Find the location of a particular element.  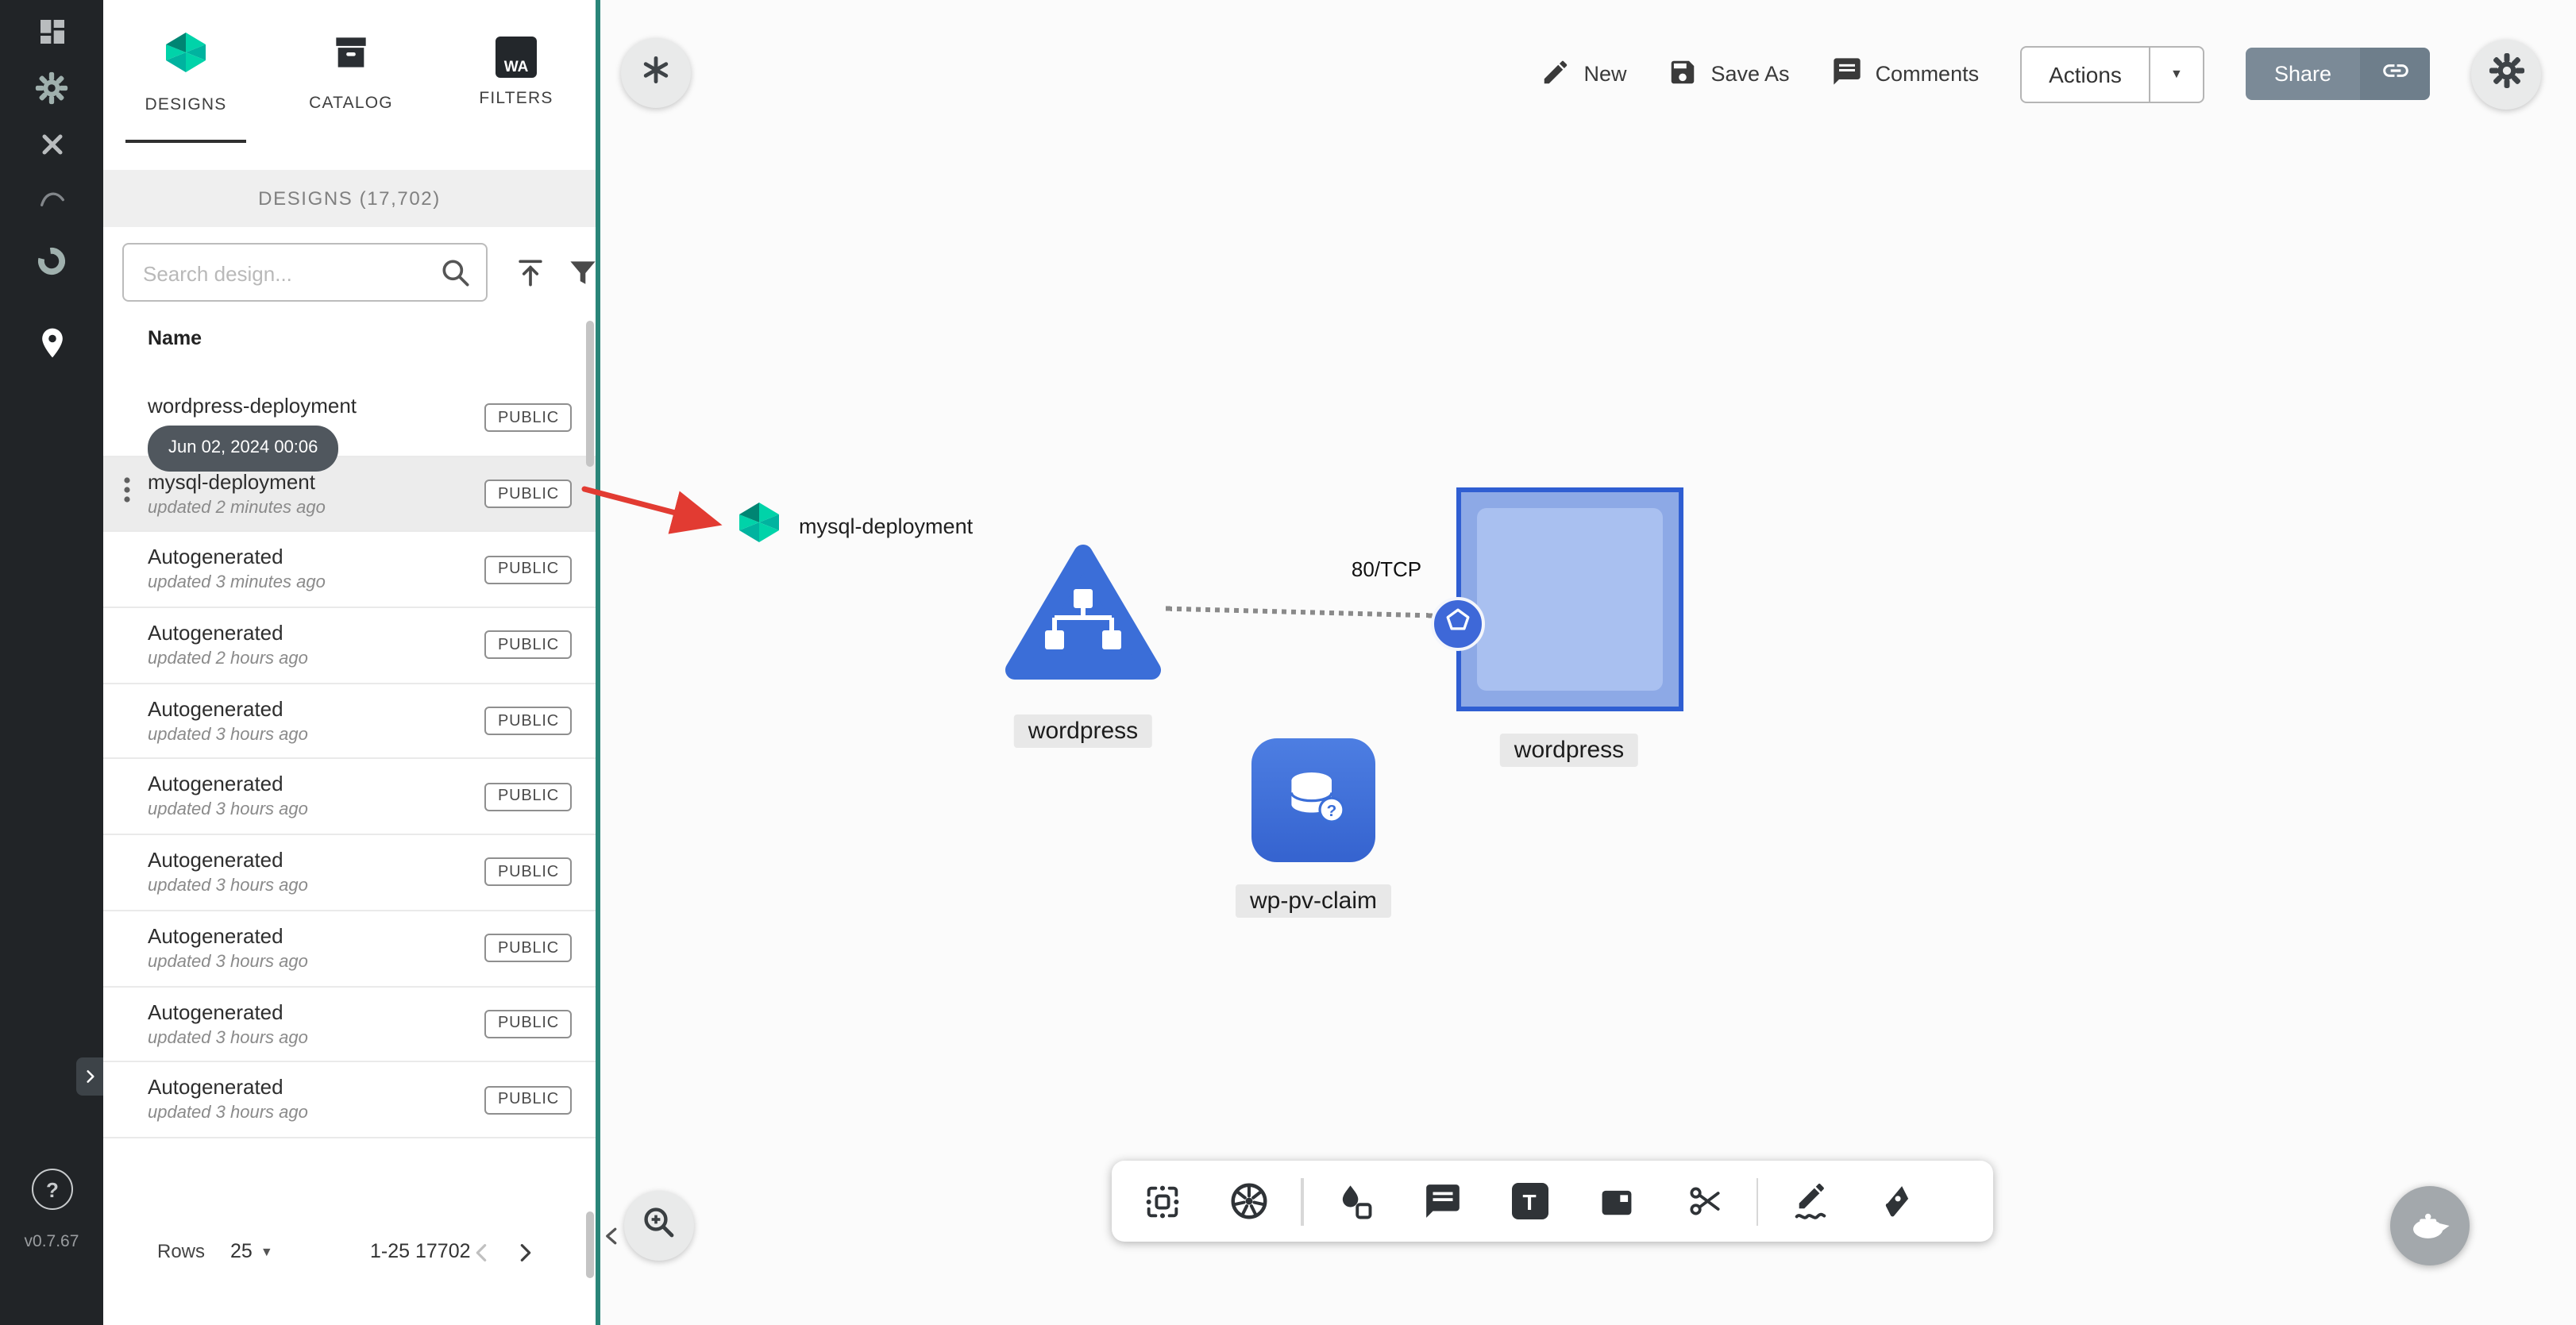

asterisk-icon is located at coordinates (655, 73).